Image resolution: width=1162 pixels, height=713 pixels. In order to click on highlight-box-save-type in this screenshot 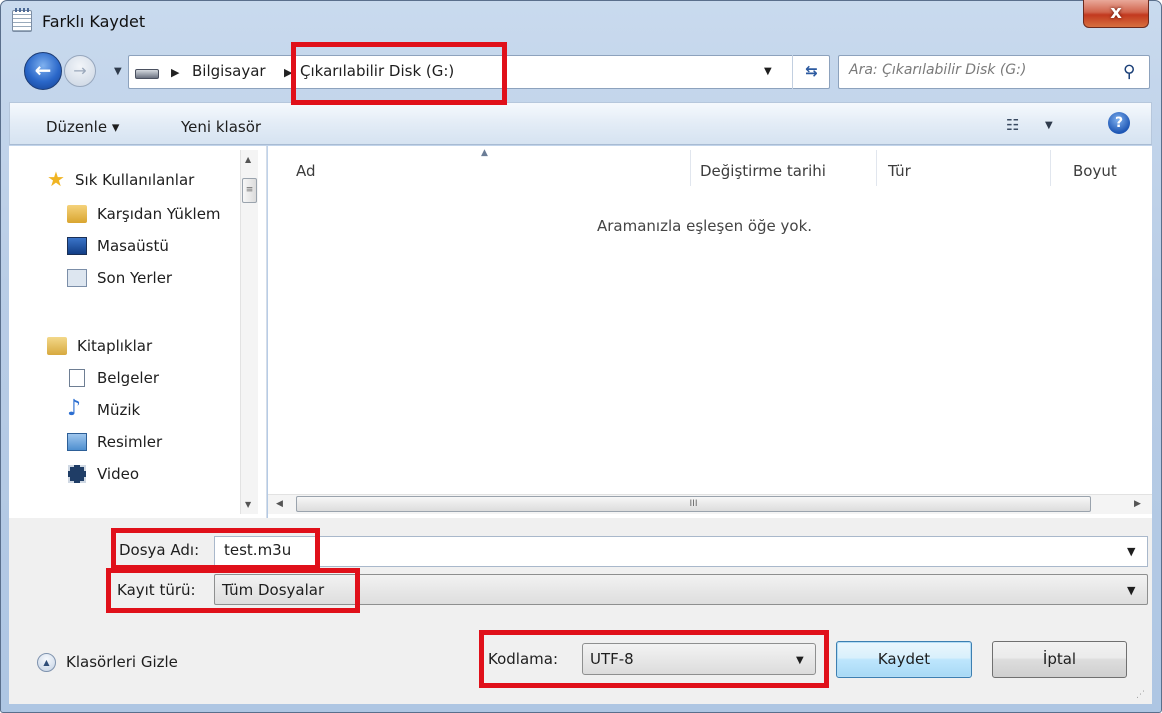, I will do `click(233, 590)`.